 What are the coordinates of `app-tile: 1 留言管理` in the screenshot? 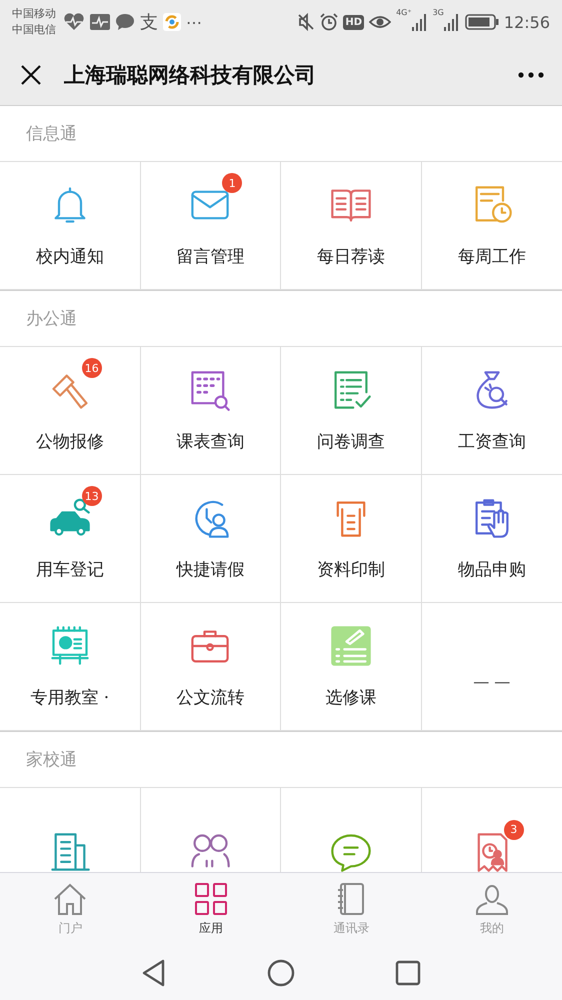 It's located at (210, 226).